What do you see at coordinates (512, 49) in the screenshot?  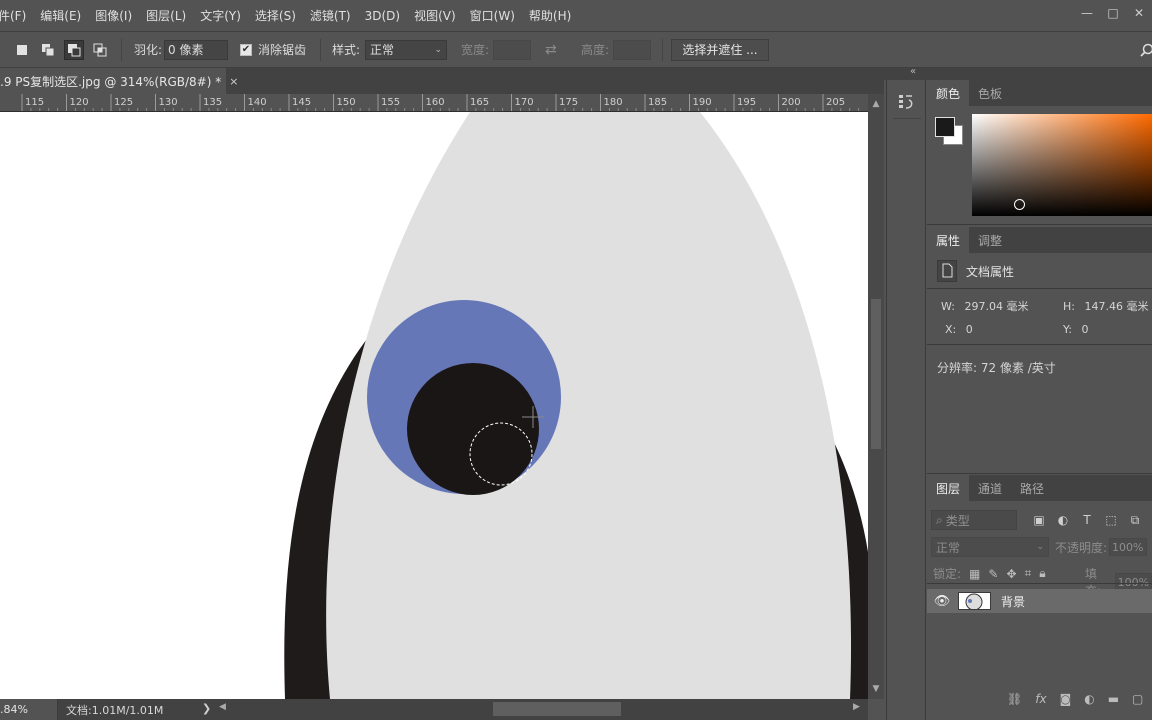 I see `width-input` at bounding box center [512, 49].